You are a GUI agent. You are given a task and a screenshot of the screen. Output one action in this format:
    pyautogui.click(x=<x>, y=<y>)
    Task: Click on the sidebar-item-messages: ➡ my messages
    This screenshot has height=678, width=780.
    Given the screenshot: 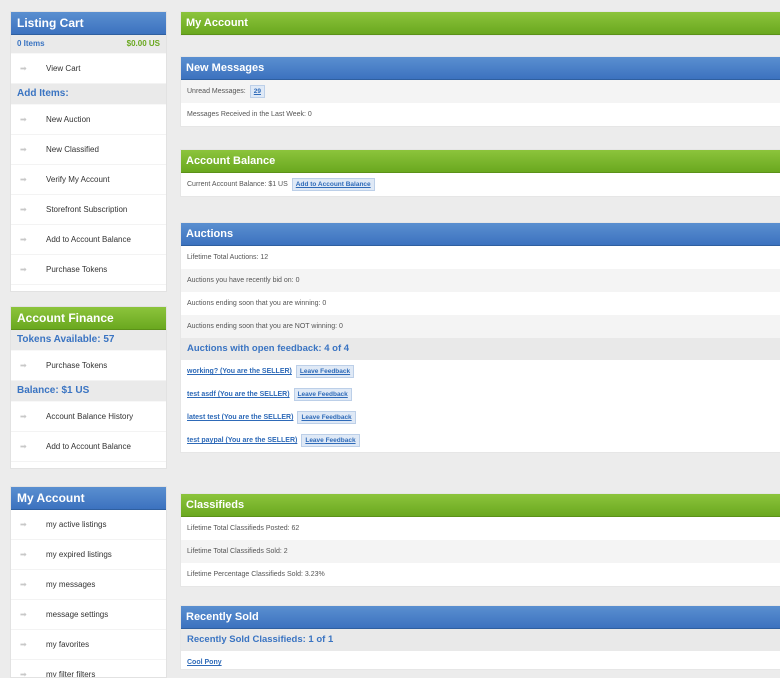 What is the action you would take?
    pyautogui.click(x=88, y=585)
    